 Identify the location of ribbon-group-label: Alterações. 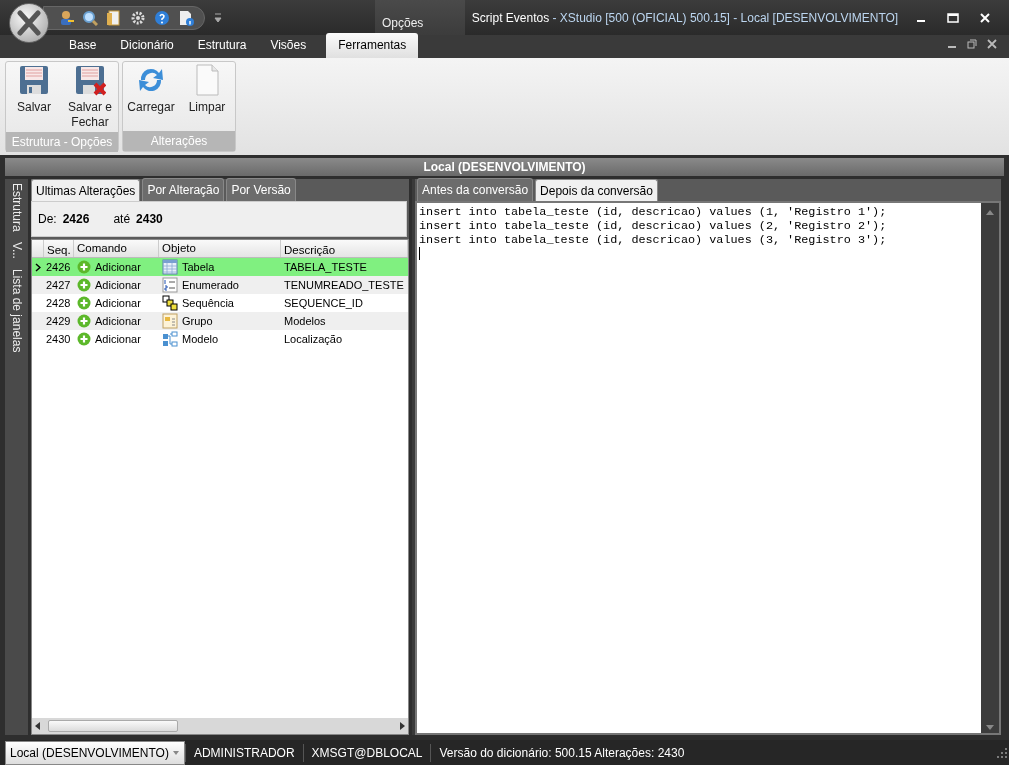
(179, 141).